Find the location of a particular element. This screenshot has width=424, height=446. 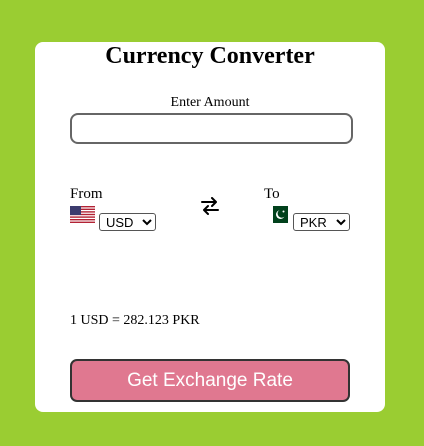

amount-input is located at coordinates (211, 128).